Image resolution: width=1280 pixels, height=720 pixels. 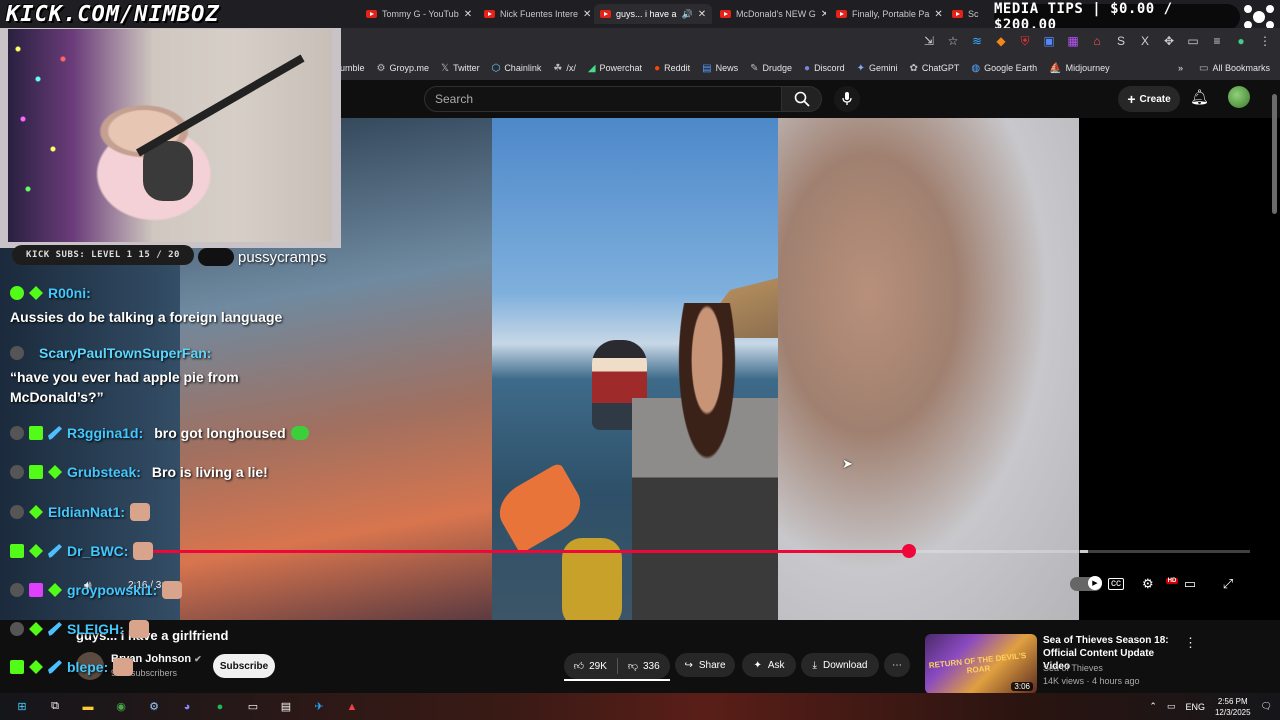 What do you see at coordinates (966, 14) in the screenshot?
I see `tab-sc: Sc` at bounding box center [966, 14].